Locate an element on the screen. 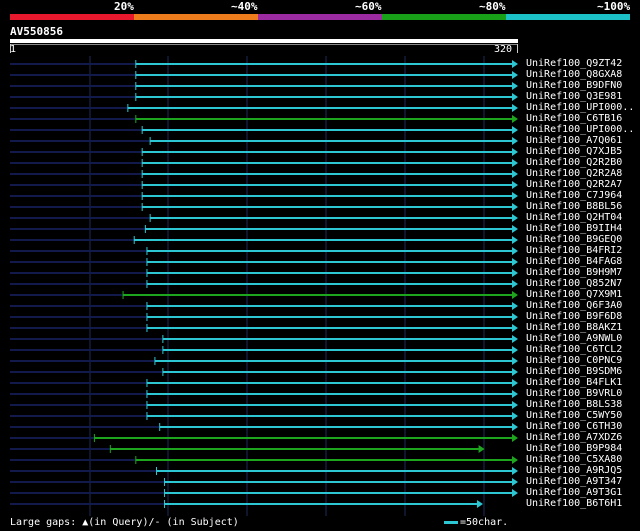  hit-label: UniRef100_B4FLK1 is located at coordinates (574, 382).